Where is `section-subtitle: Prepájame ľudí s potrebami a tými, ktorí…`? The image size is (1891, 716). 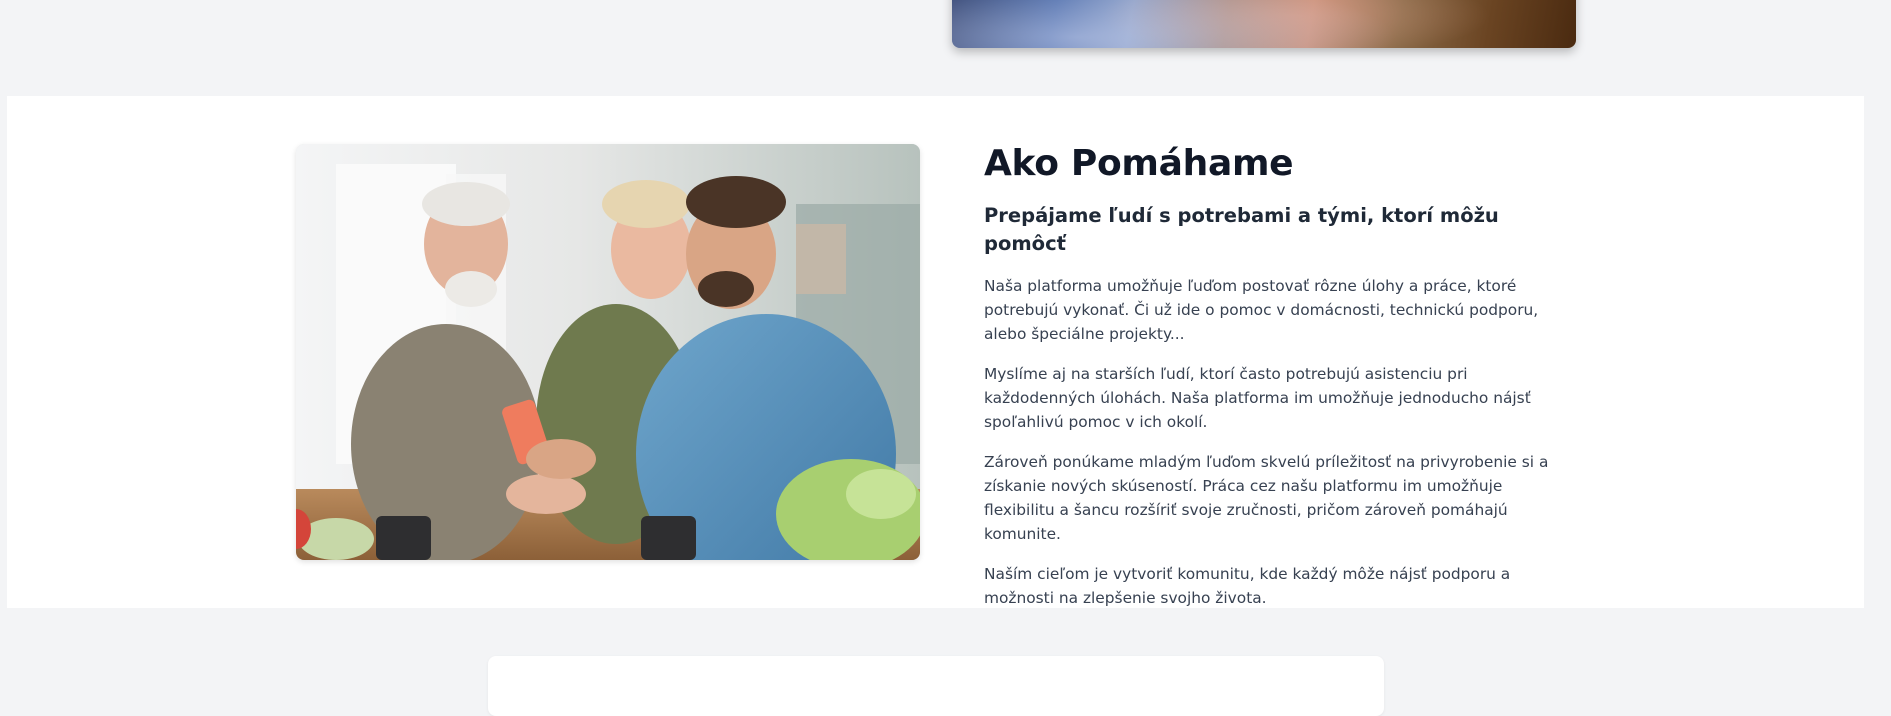 section-subtitle: Prepájame ľudí s potrebami a tými, ktorí… is located at coordinates (1241, 229).